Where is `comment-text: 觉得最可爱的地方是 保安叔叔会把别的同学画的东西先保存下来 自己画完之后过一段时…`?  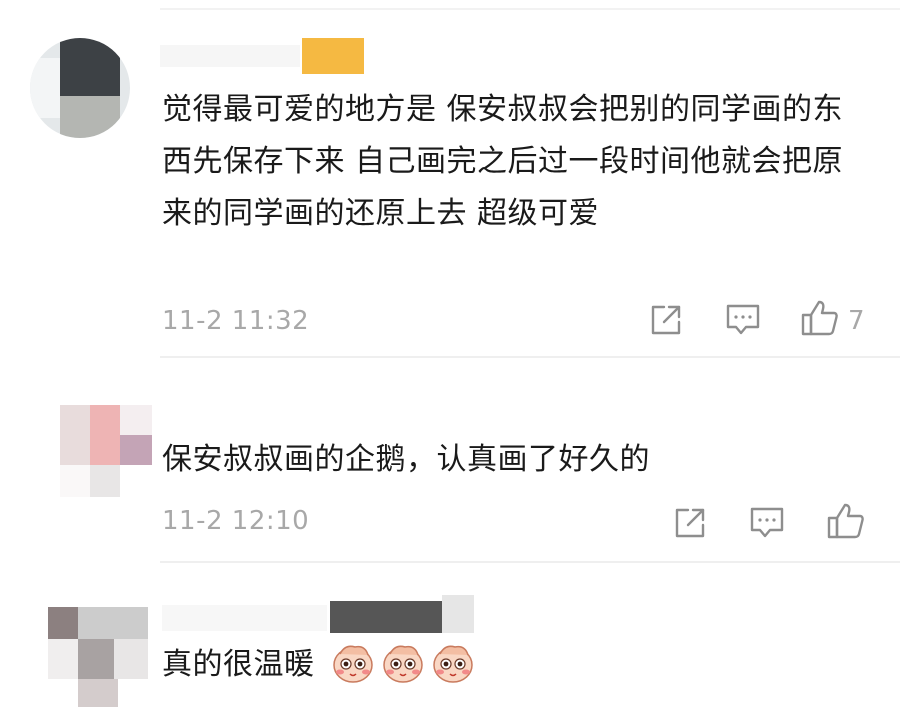 comment-text: 觉得最可爱的地方是 保安叔叔会把别的同学画的东西先保存下来 自己画完之后过一段时… is located at coordinates (503, 161).